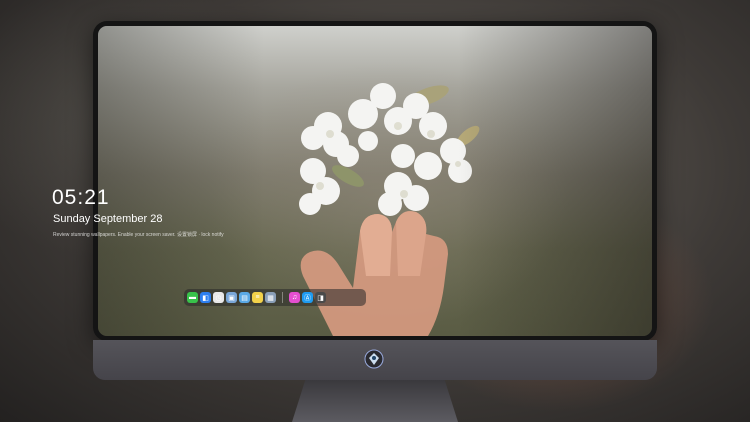  Describe the element at coordinates (320, 297) in the screenshot. I see `bag-icon: ◨` at that location.